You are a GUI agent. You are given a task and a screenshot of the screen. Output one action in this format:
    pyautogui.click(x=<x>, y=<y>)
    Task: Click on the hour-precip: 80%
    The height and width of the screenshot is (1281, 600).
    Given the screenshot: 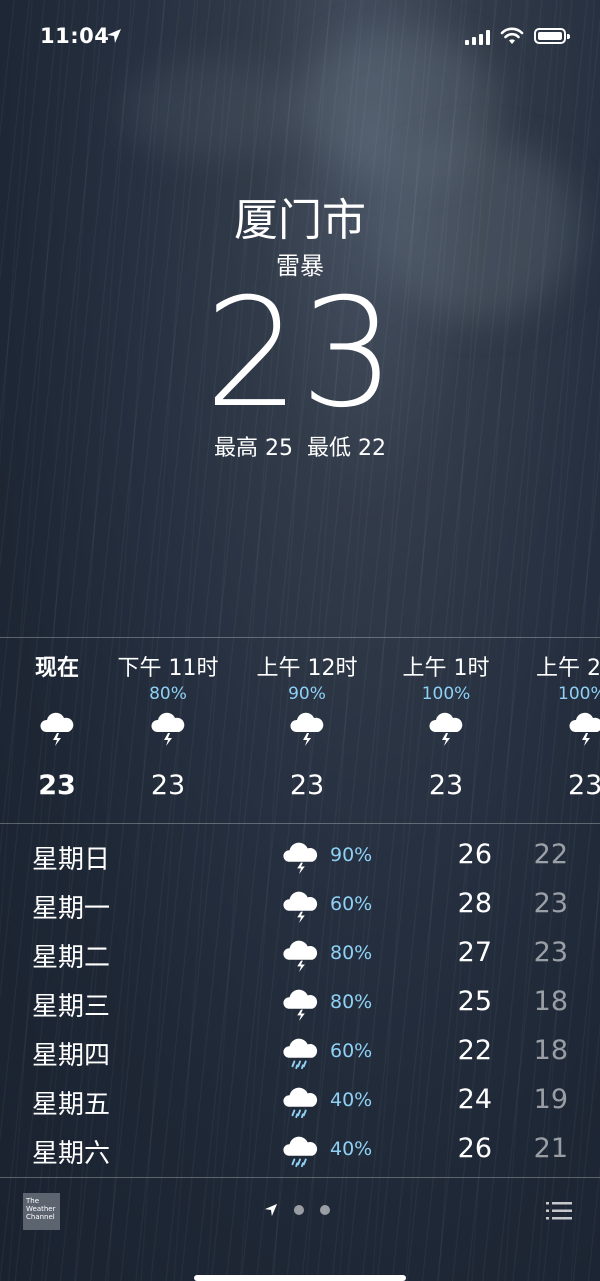 What is the action you would take?
    pyautogui.click(x=168, y=694)
    